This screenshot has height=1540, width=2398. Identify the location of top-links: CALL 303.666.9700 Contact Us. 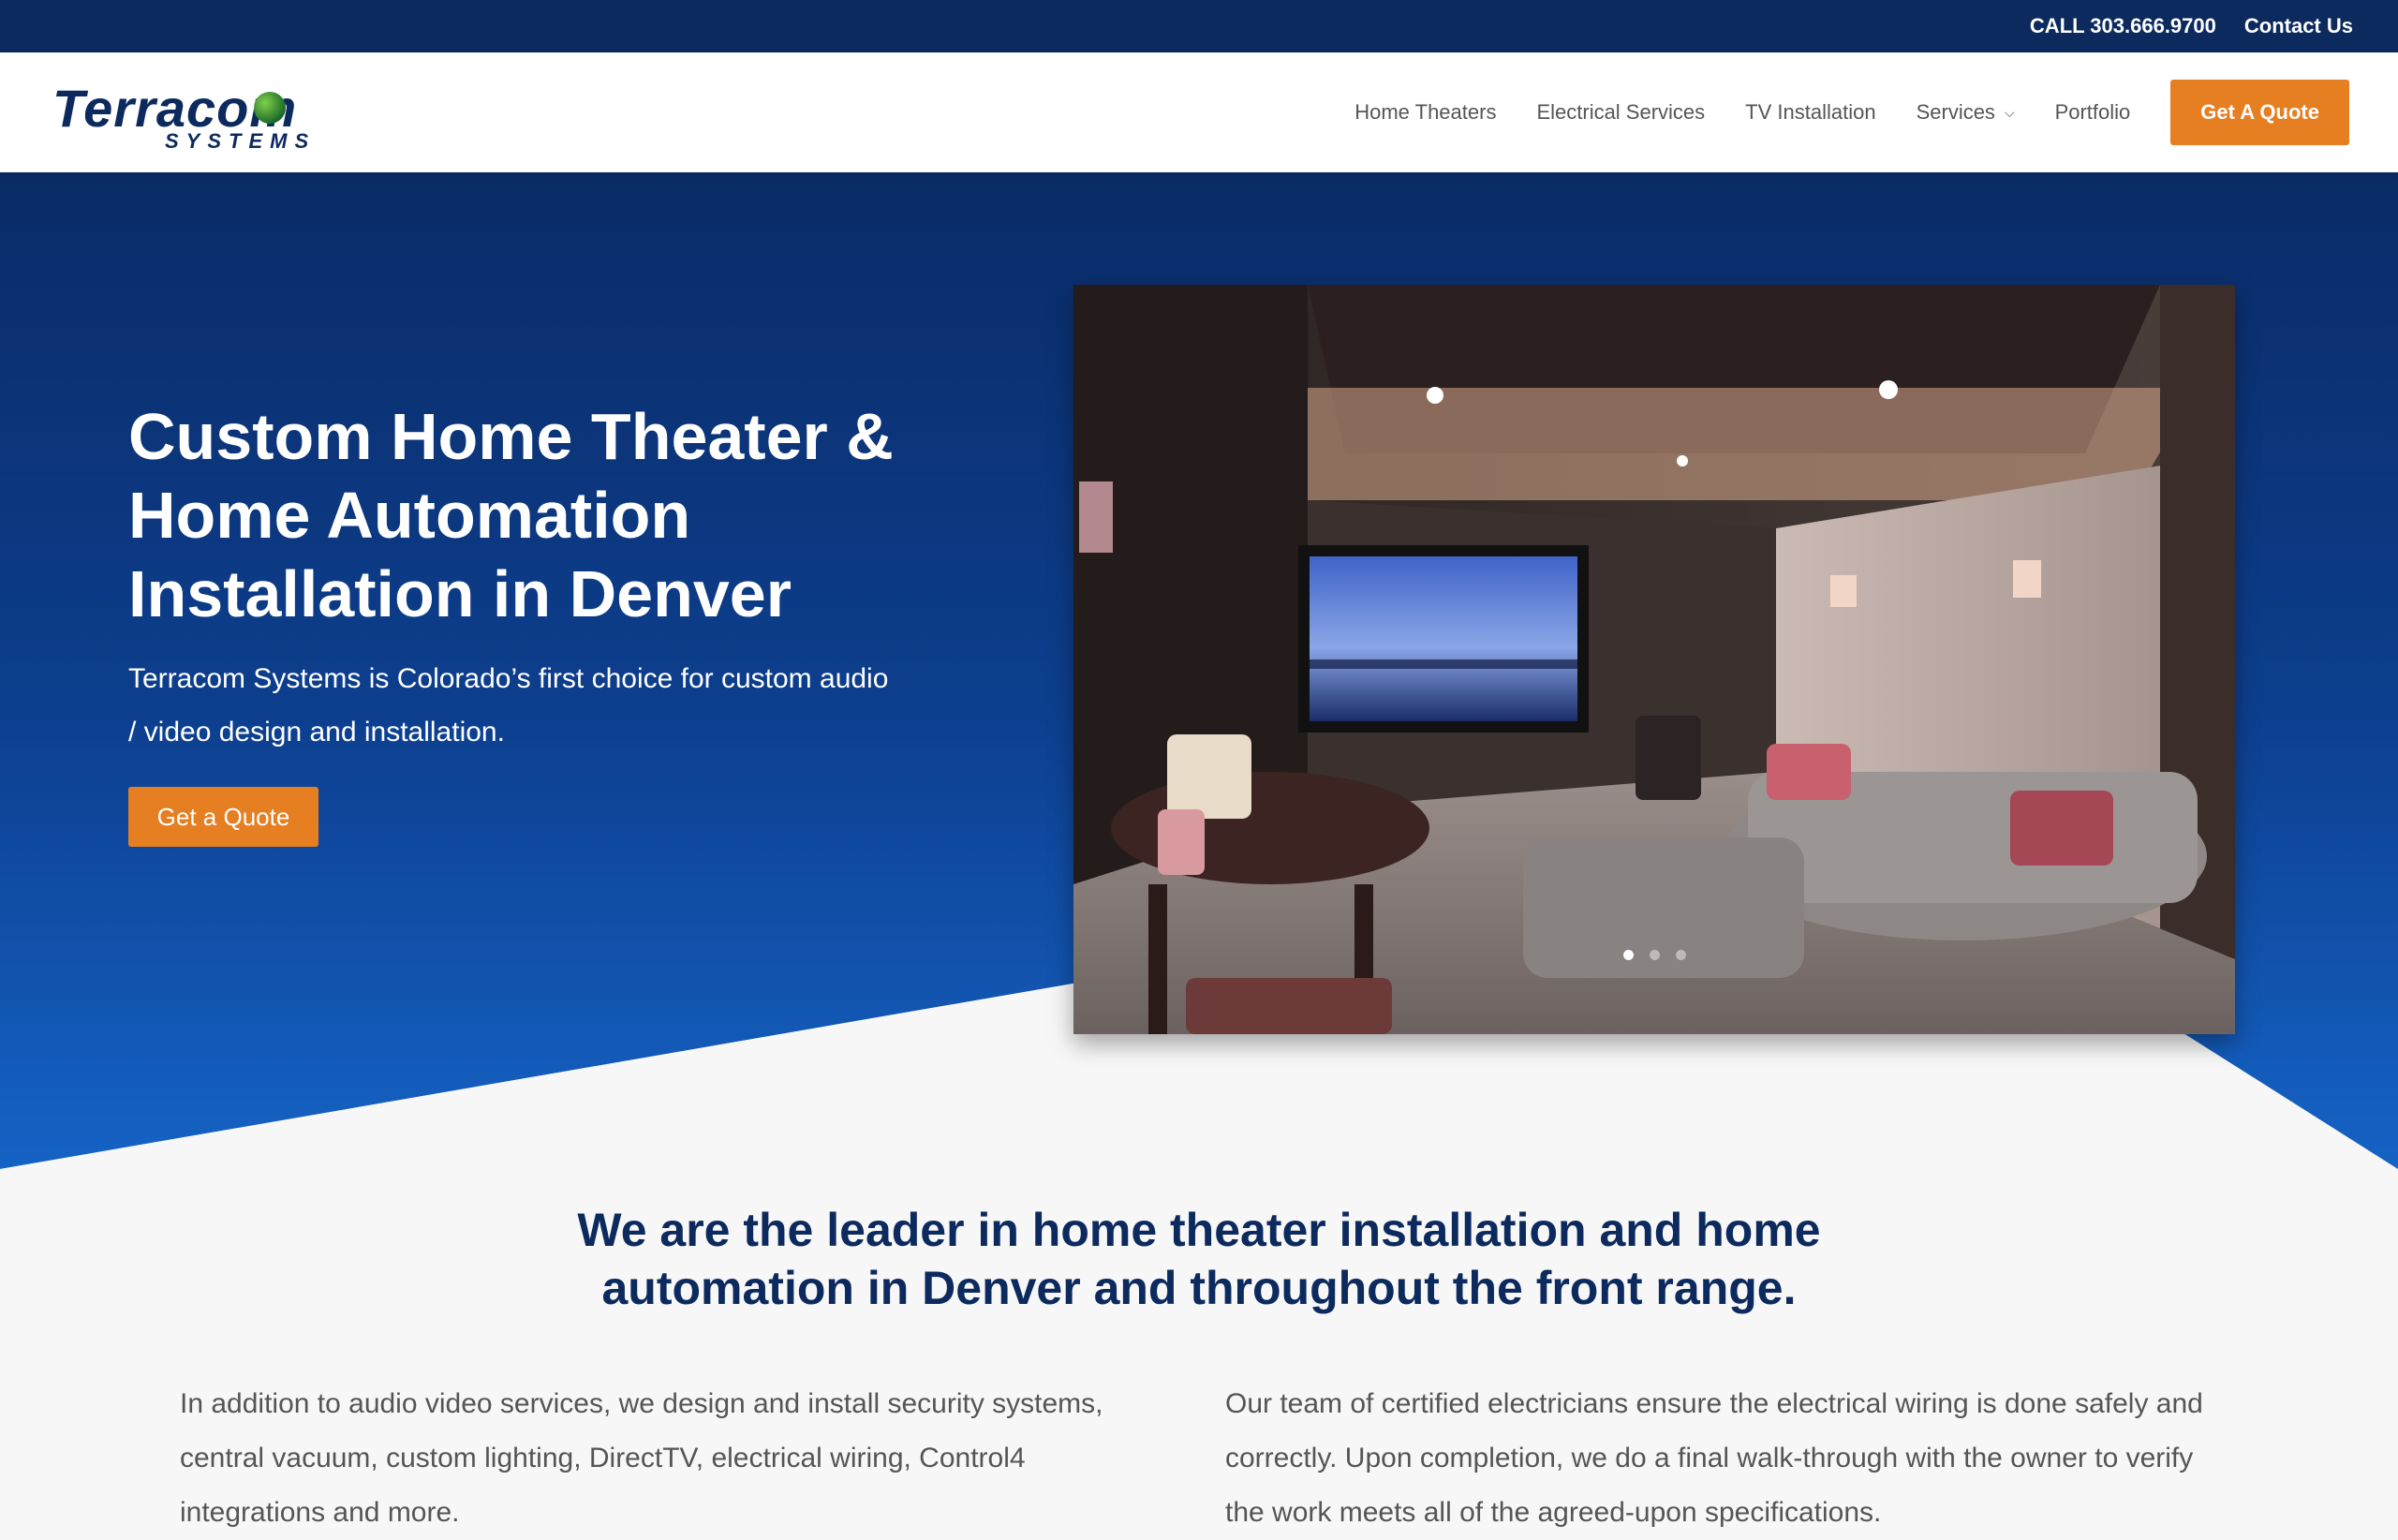
(2191, 26).